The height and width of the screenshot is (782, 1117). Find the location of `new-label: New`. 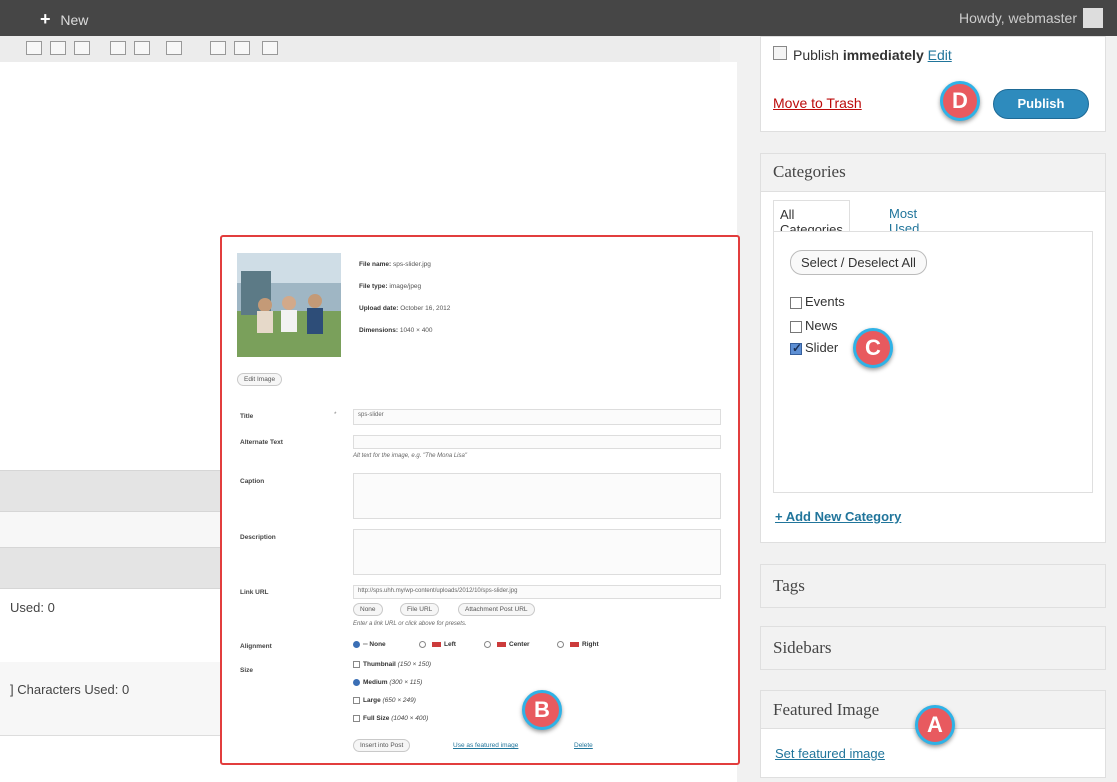

new-label: New is located at coordinates (74, 20).